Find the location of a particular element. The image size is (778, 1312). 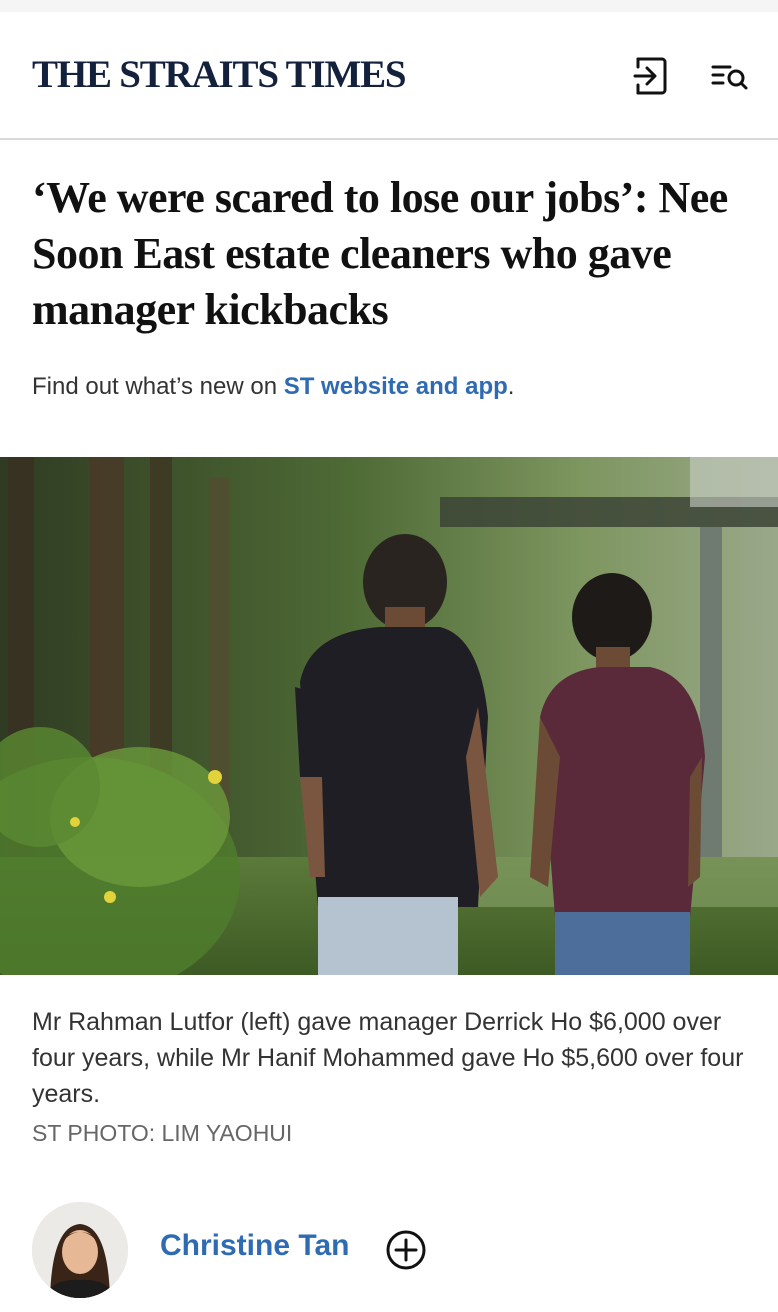

follow-author-button is located at coordinates (406, 1250).